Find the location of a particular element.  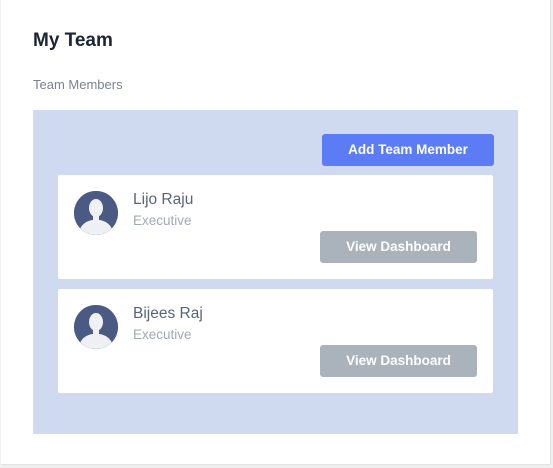

section-label: Team Members is located at coordinates (78, 84).